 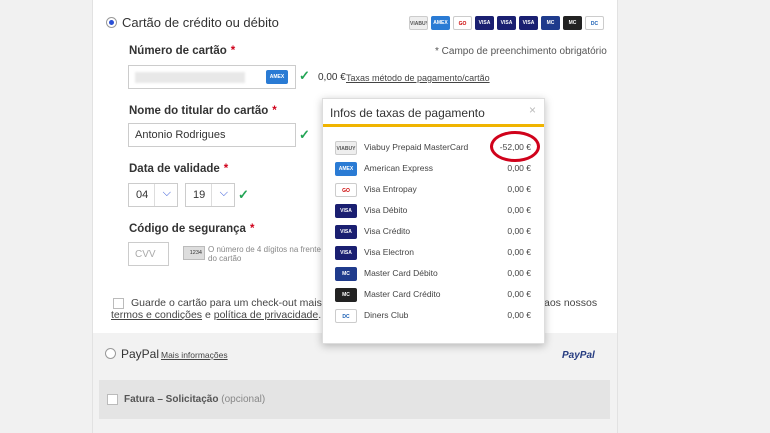 What do you see at coordinates (398, 168) in the screenshot?
I see `fee-row-name: American Express` at bounding box center [398, 168].